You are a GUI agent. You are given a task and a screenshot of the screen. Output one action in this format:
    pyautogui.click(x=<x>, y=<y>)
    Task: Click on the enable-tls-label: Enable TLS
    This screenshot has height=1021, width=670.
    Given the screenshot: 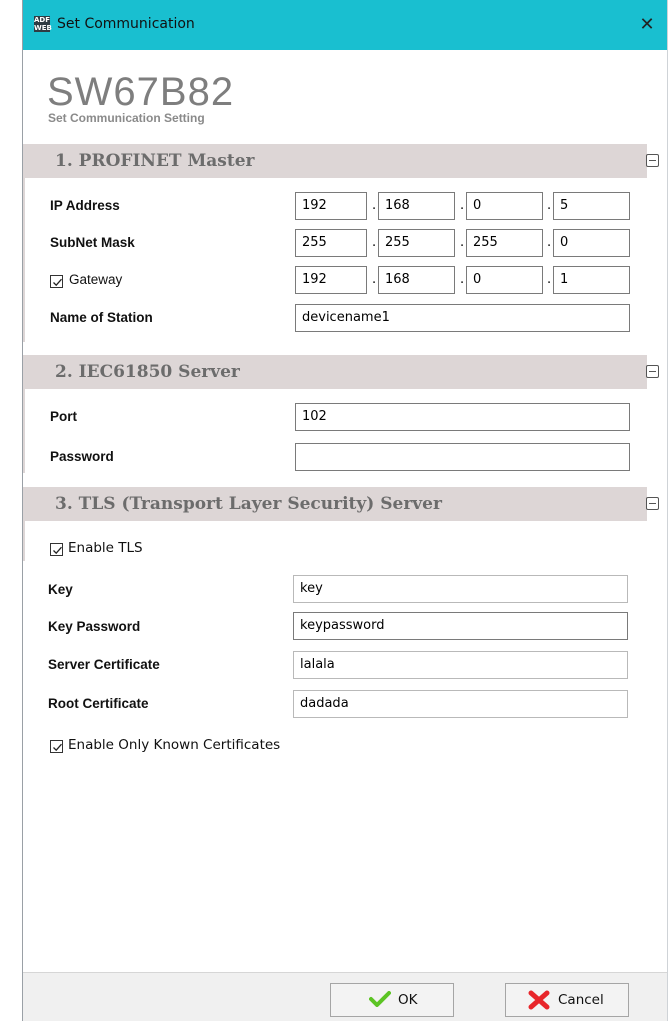 What is the action you would take?
    pyautogui.click(x=105, y=548)
    